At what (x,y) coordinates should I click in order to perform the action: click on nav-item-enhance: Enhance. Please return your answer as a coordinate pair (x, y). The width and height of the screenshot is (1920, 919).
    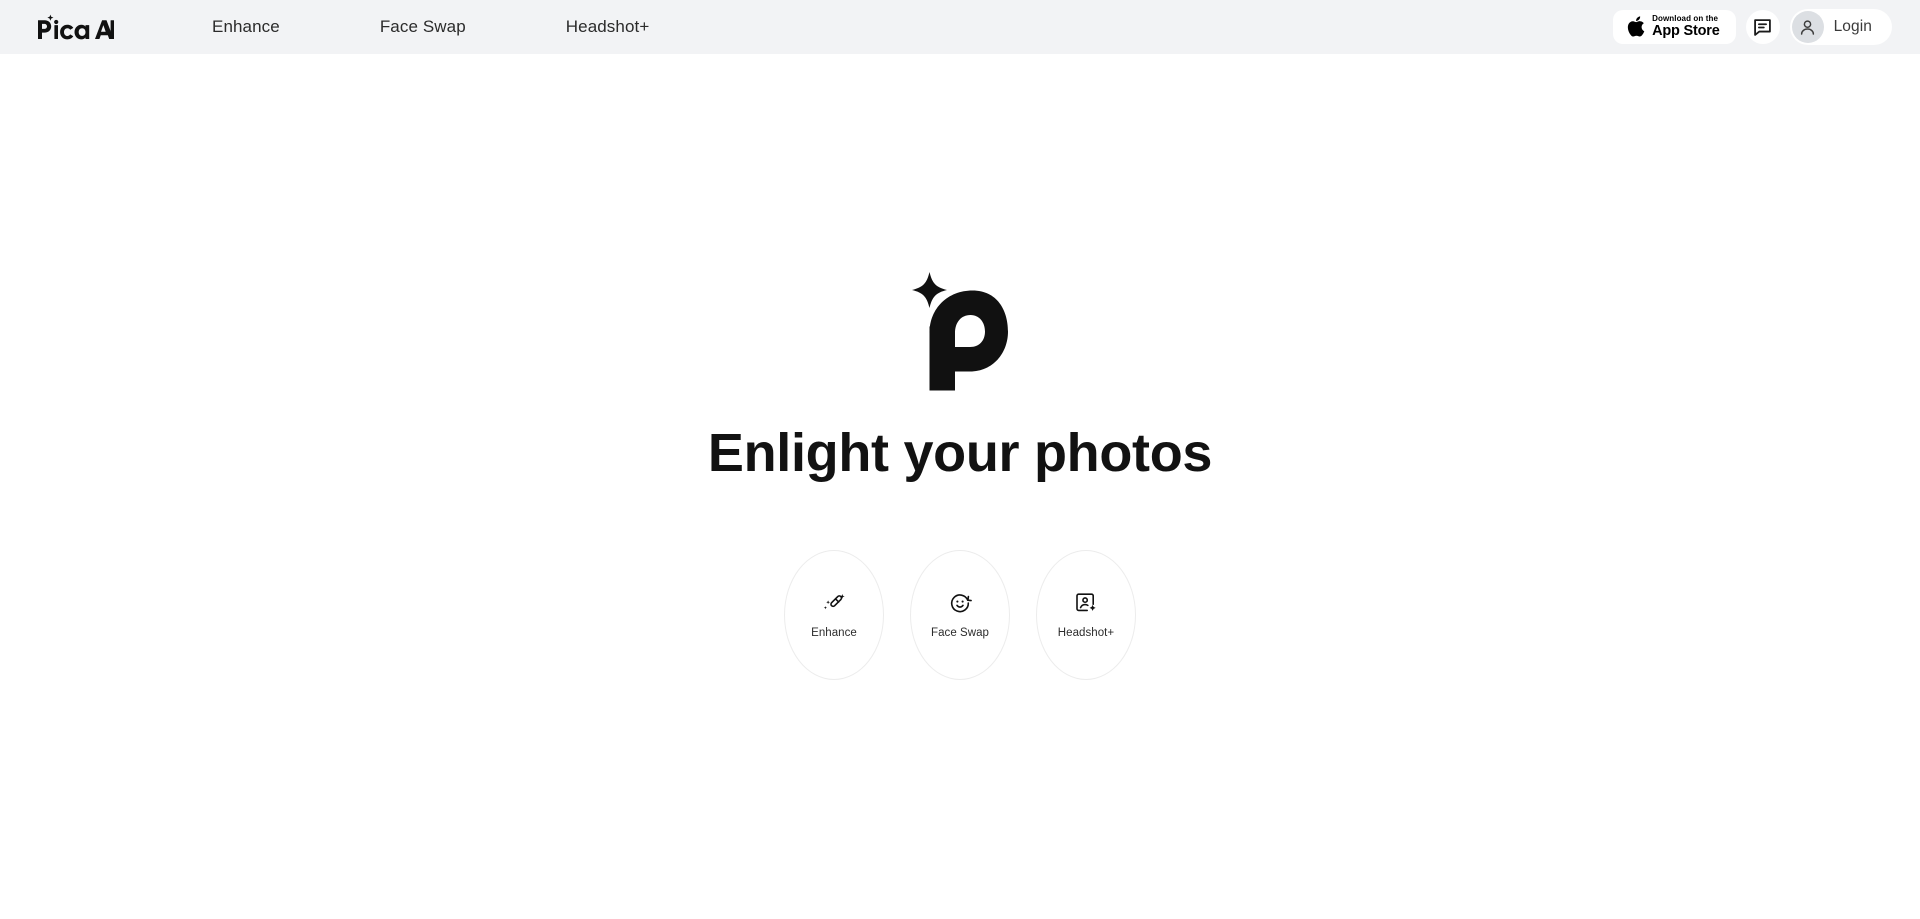
    Looking at the image, I should click on (246, 27).